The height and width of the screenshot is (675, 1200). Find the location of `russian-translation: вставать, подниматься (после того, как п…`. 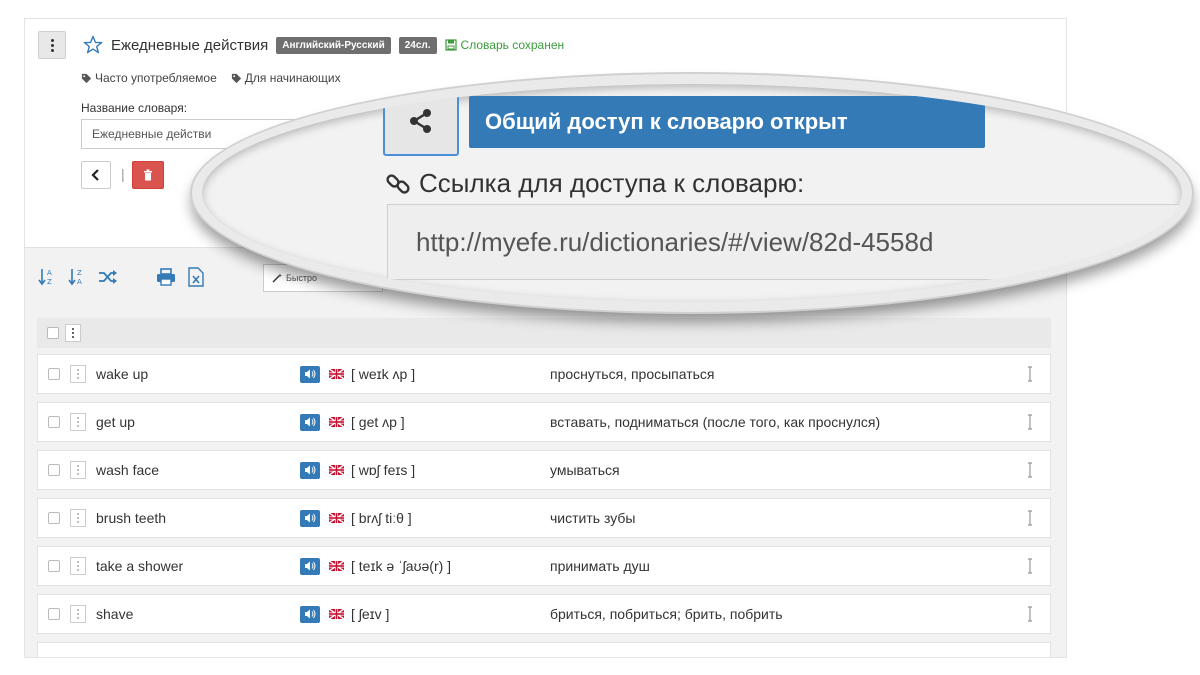

russian-translation: вставать, подниматься (после того, как п… is located at coordinates (715, 422).